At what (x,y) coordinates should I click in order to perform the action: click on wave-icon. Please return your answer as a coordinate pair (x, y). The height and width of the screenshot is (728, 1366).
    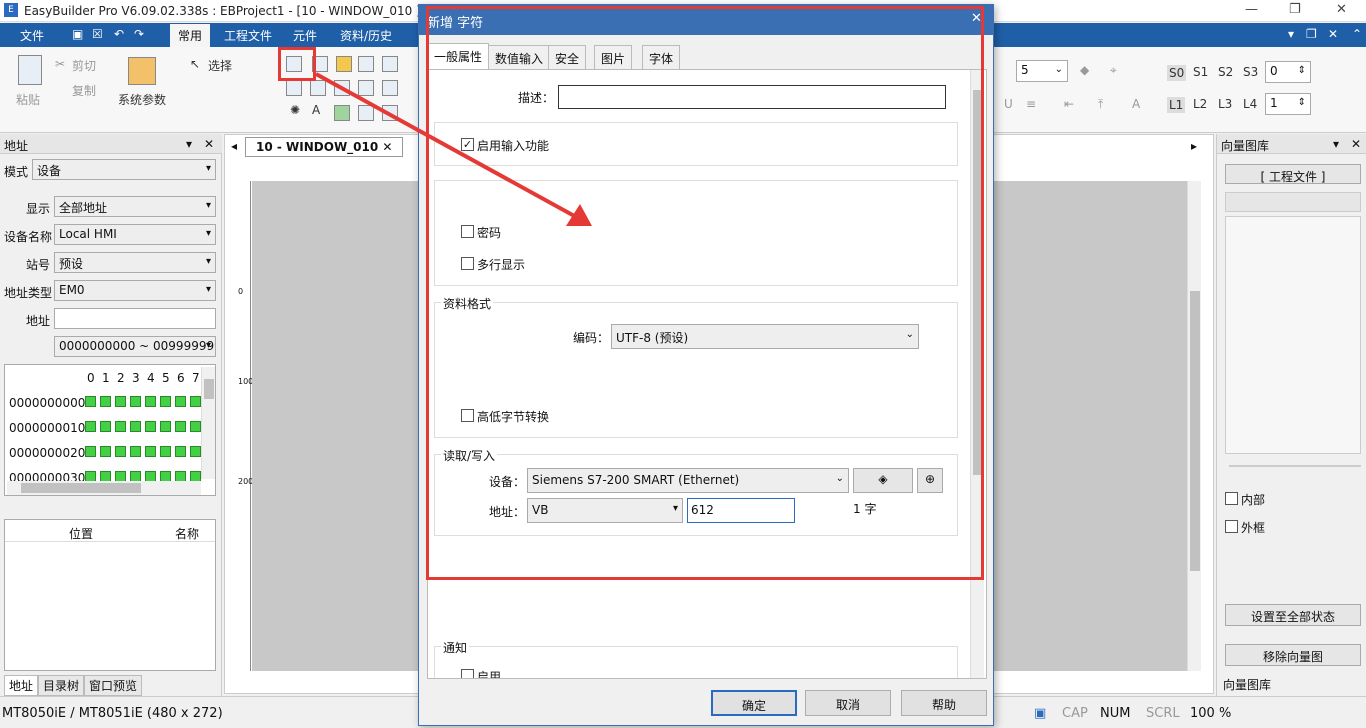
    Looking at the image, I should click on (366, 88).